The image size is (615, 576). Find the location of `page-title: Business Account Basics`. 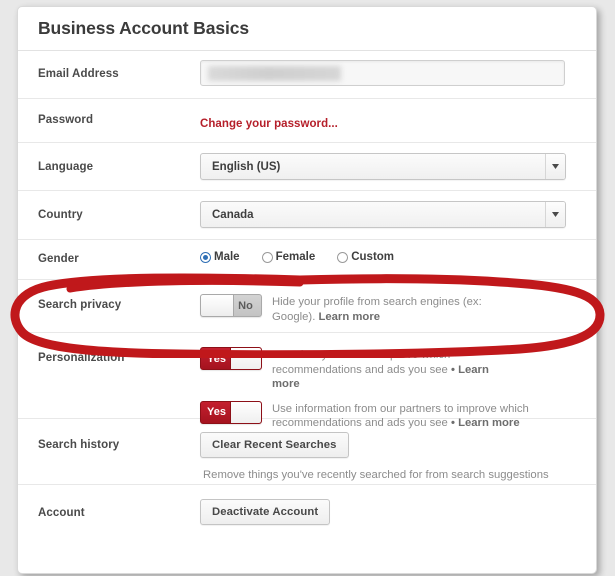

page-title: Business Account Basics is located at coordinates (144, 28).